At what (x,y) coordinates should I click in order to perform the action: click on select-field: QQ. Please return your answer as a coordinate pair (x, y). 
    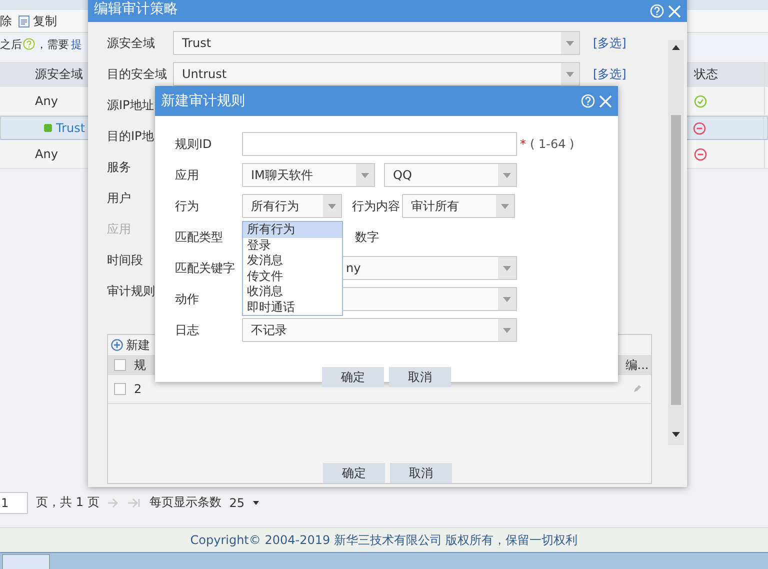
    Looking at the image, I should click on (450, 175).